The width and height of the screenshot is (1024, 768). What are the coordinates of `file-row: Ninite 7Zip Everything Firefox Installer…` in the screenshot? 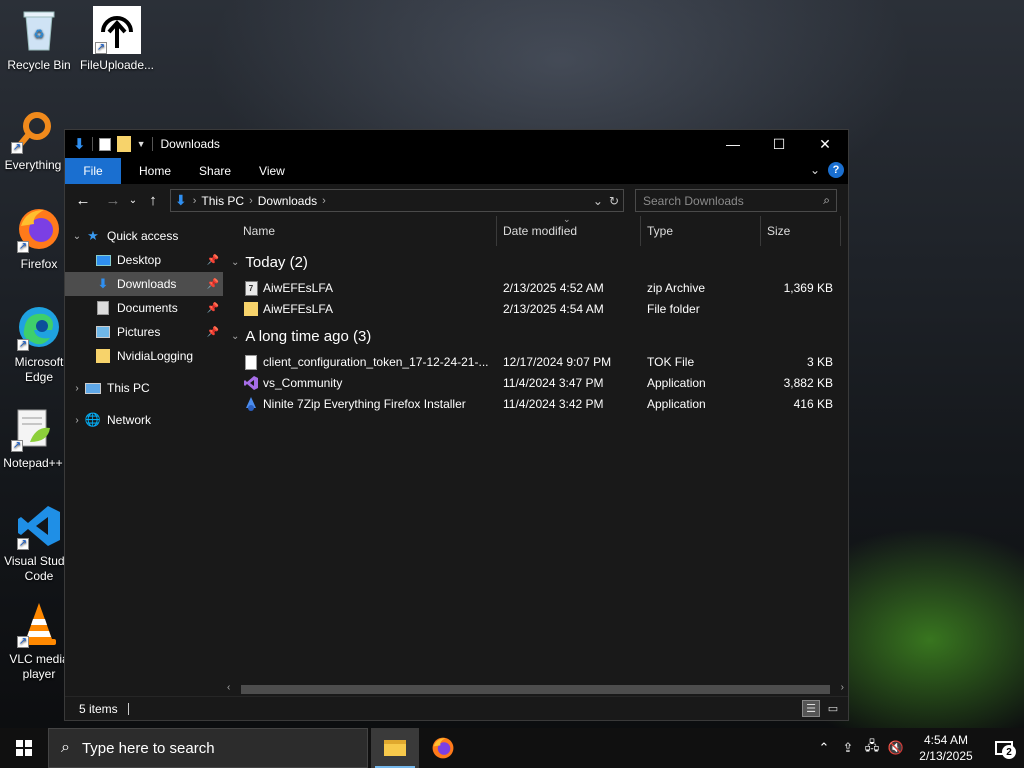 It's located at (538, 404).